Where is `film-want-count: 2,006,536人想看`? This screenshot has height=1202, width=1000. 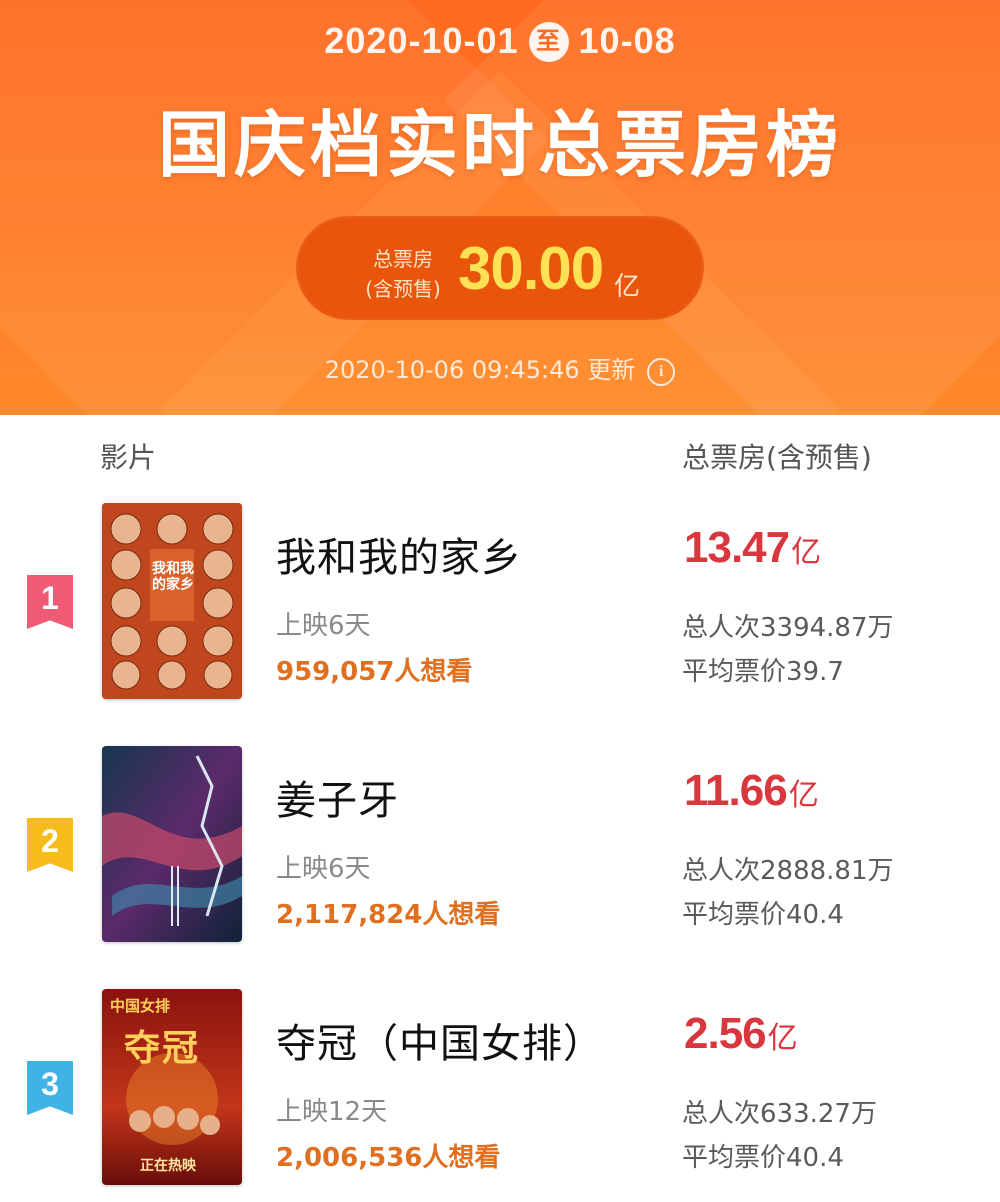 film-want-count: 2,006,536人想看 is located at coordinates (388, 1158).